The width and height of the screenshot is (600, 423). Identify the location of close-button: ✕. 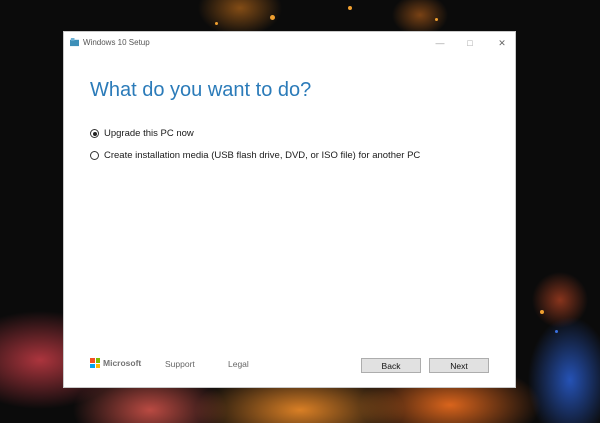
(502, 43).